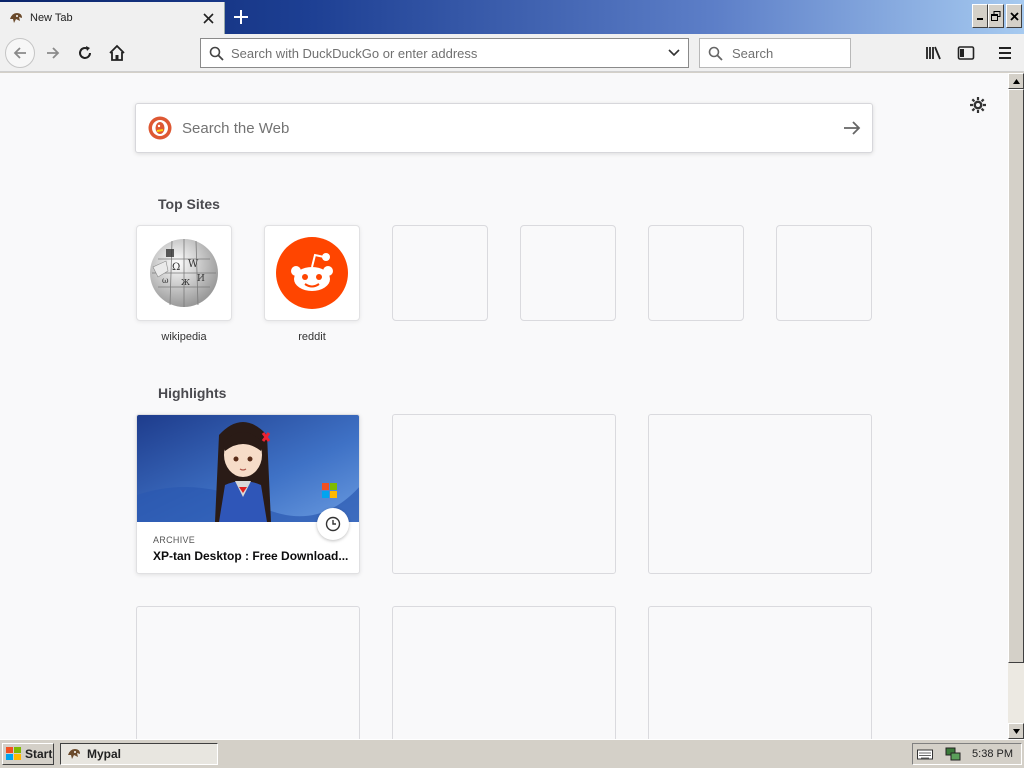 This screenshot has height=768, width=1024. What do you see at coordinates (925, 754) in the screenshot?
I see `keyboard-icon` at bounding box center [925, 754].